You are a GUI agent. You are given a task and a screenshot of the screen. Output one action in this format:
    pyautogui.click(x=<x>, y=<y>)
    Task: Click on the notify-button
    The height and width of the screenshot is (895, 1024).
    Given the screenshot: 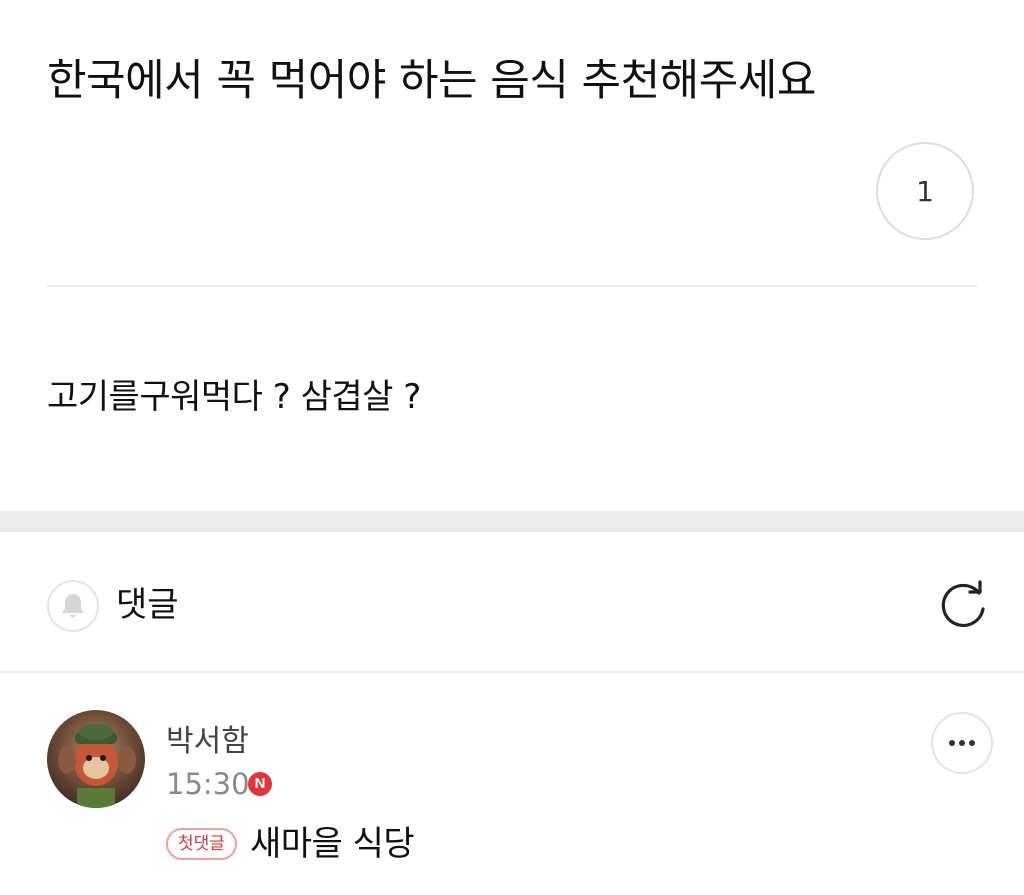 What is the action you would take?
    pyautogui.click(x=73, y=606)
    